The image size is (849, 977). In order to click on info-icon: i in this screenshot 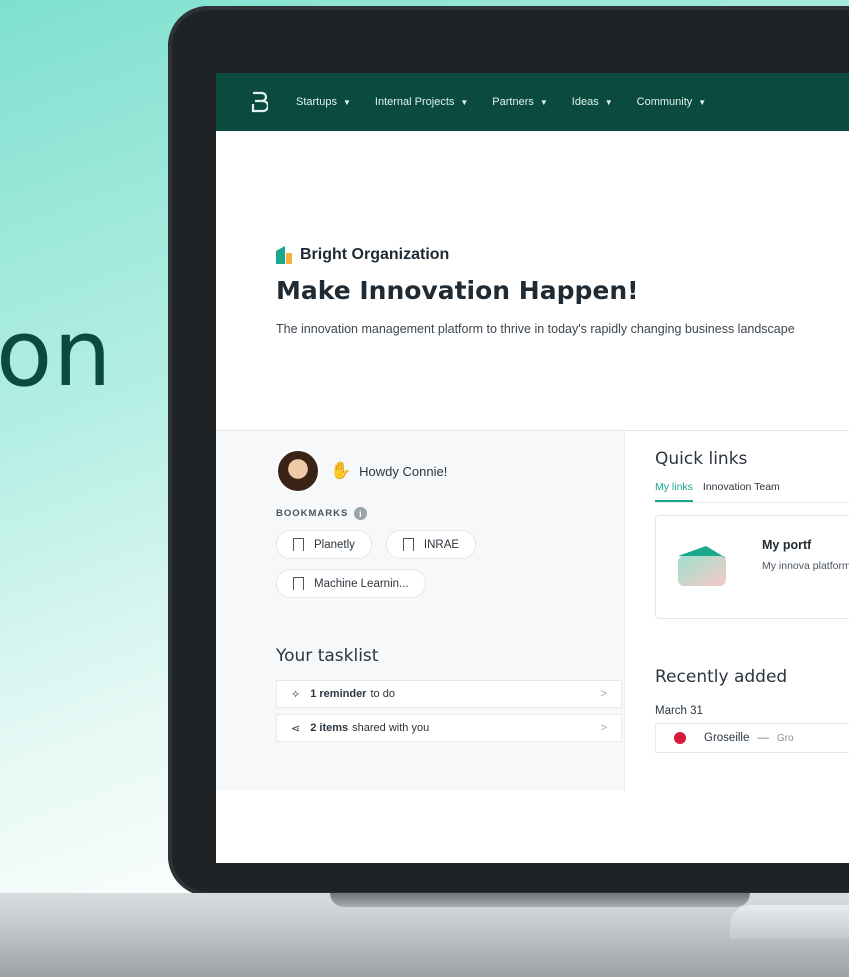, I will do `click(361, 513)`.